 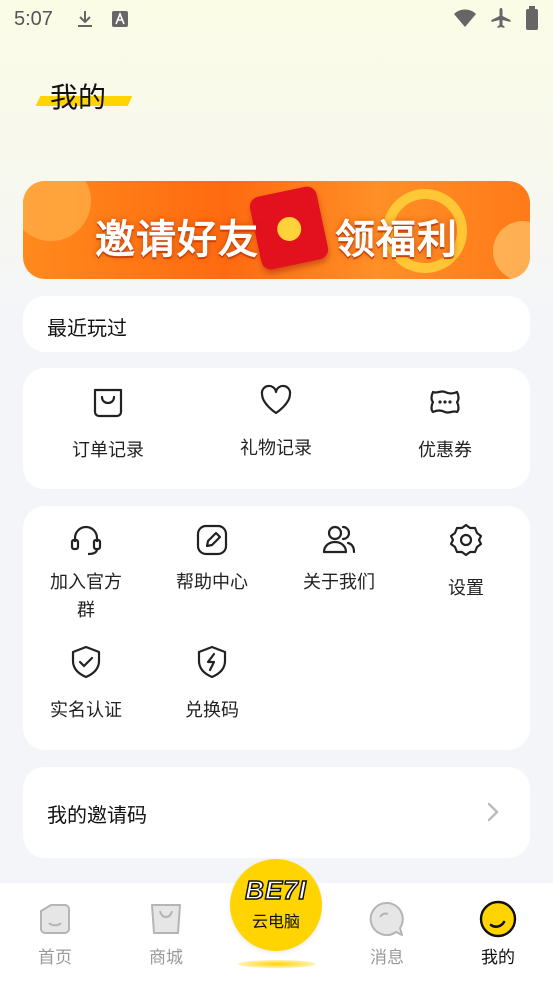 I want to click on page-title-group: 我的, so click(x=84, y=96).